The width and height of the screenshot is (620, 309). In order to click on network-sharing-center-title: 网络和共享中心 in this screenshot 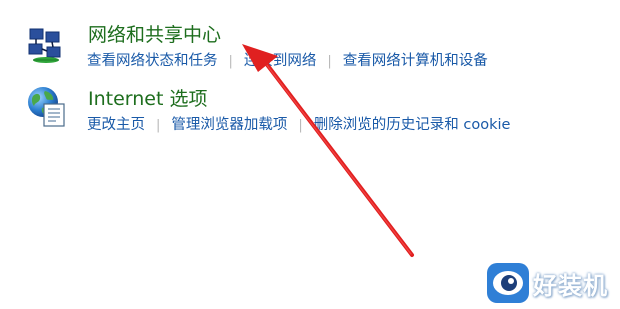, I will do `click(154, 33)`.